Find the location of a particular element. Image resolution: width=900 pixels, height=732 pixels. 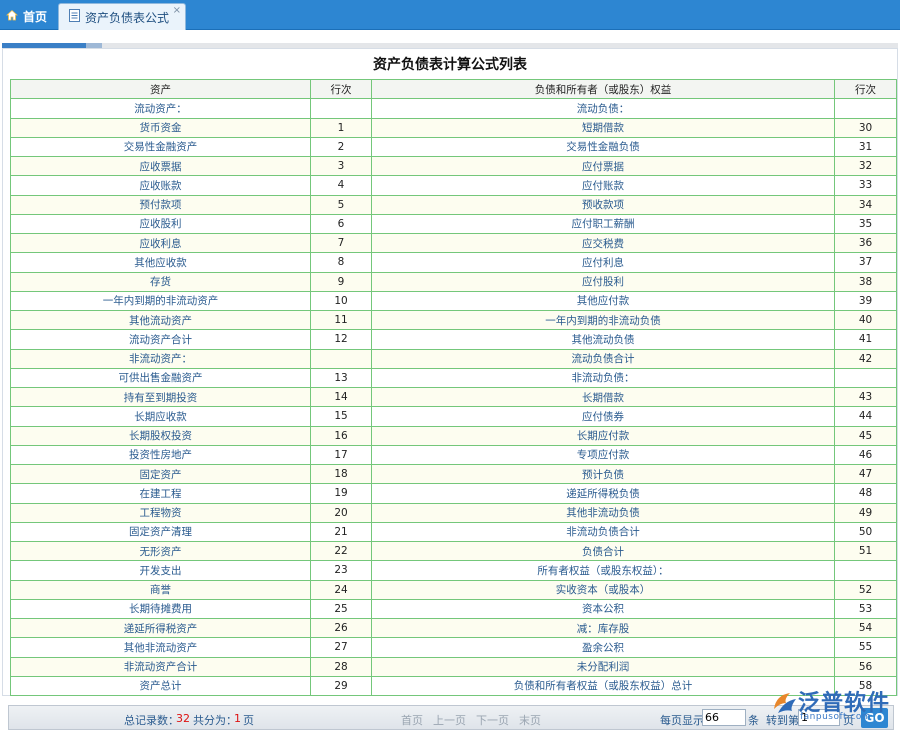

table-row: 长期股权投资 16 长期应付款 45 is located at coordinates (453, 435).